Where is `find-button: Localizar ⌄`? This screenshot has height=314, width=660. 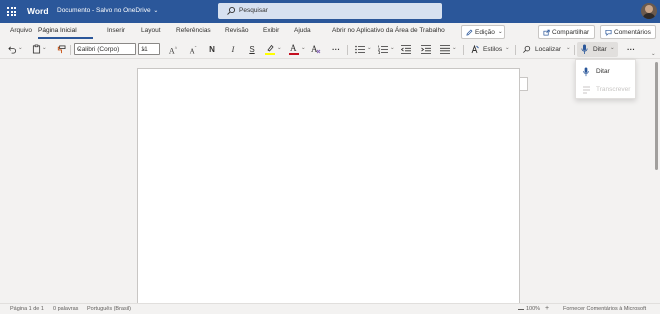 find-button: Localizar ⌄ is located at coordinates (546, 49).